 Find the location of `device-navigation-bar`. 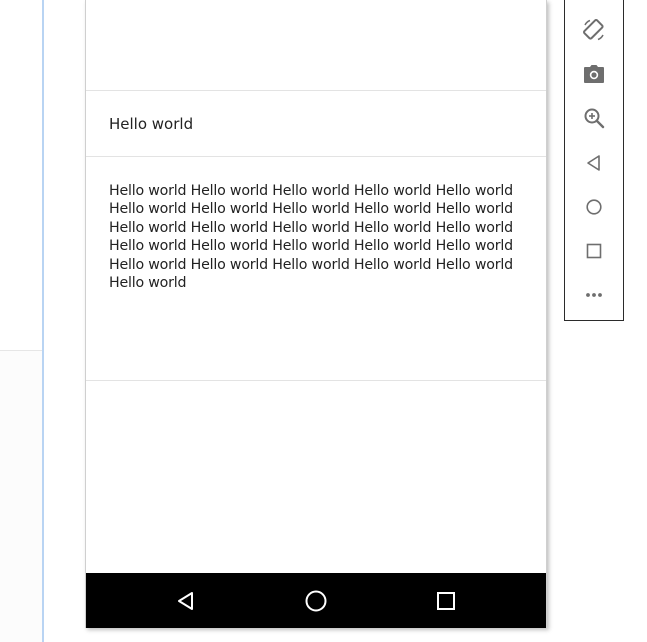

device-navigation-bar is located at coordinates (316, 600).